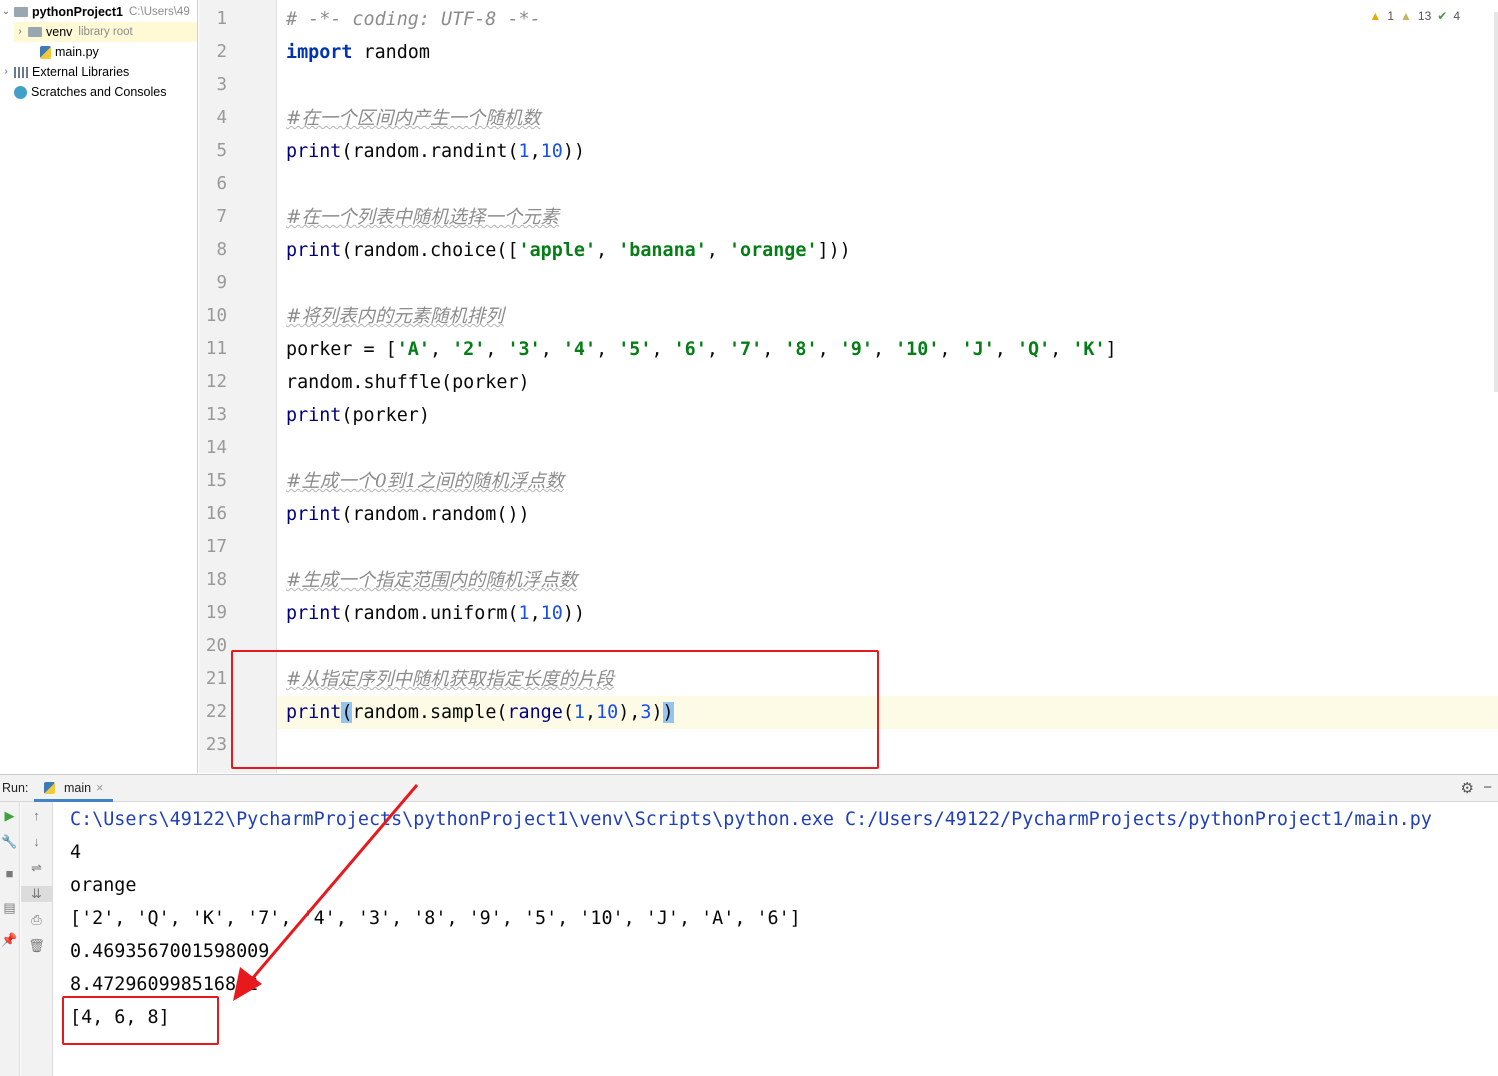 This screenshot has height=1076, width=1498. What do you see at coordinates (480, 712) in the screenshot?
I see `code-line-22: print(random.sample(range(1,10),3))` at bounding box center [480, 712].